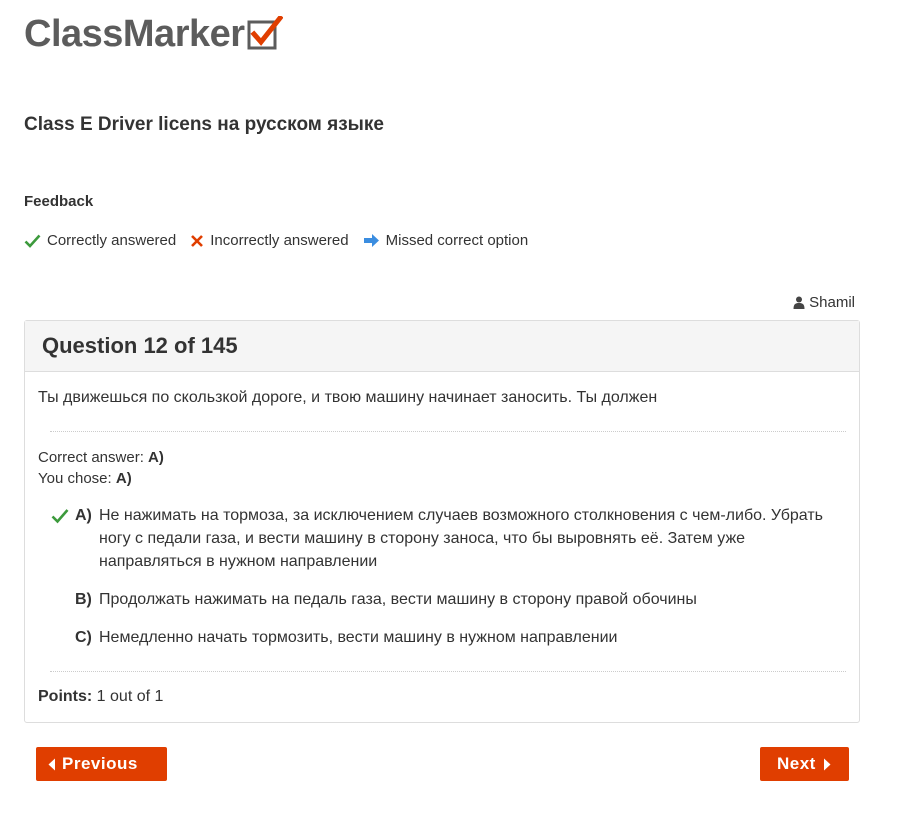  Describe the element at coordinates (123, 478) in the screenshot. I see `chosen-answer-value: A)` at that location.